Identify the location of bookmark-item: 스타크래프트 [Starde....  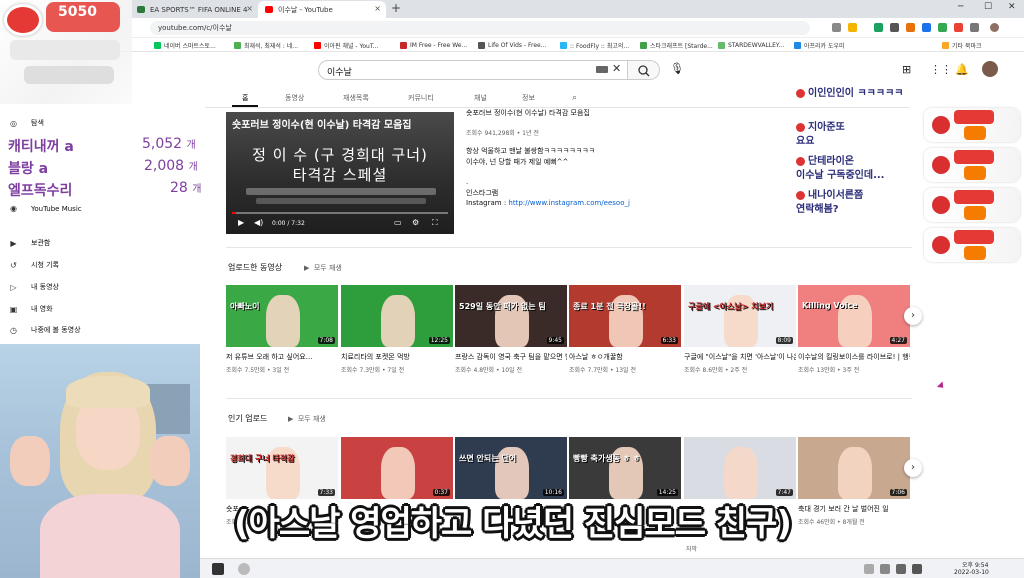
(676, 45).